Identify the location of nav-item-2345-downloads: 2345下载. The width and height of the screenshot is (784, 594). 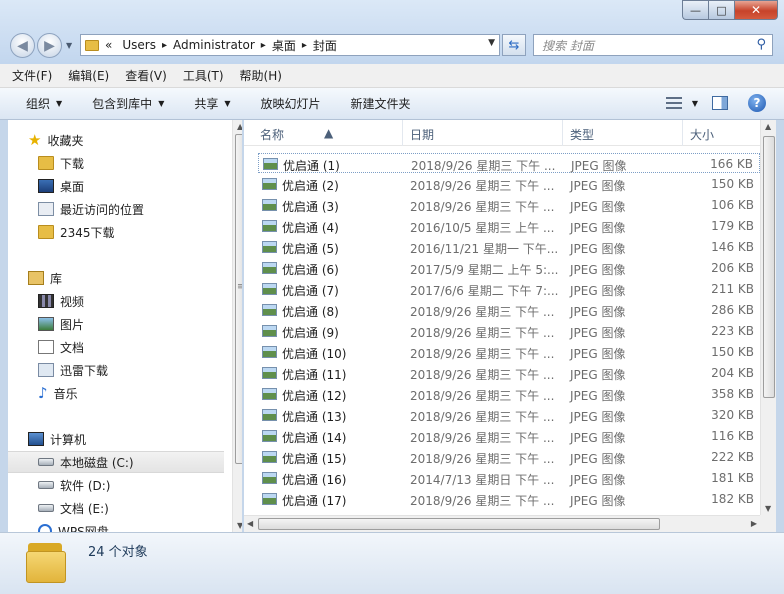
(125, 232).